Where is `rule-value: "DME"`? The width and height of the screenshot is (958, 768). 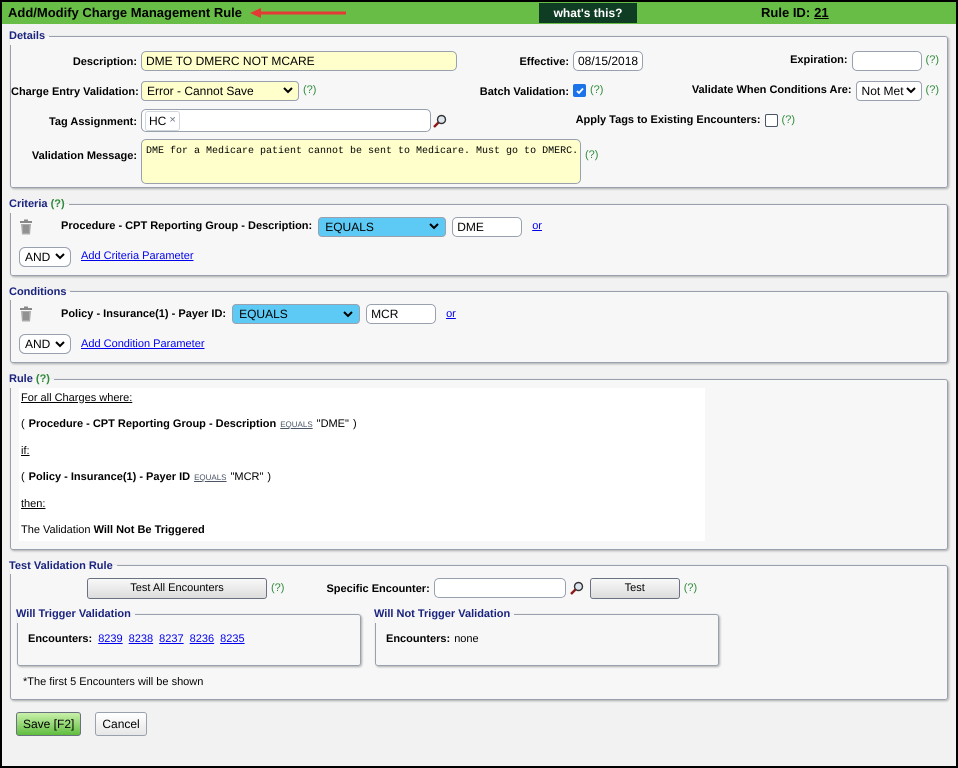 rule-value: "DME" is located at coordinates (332, 424).